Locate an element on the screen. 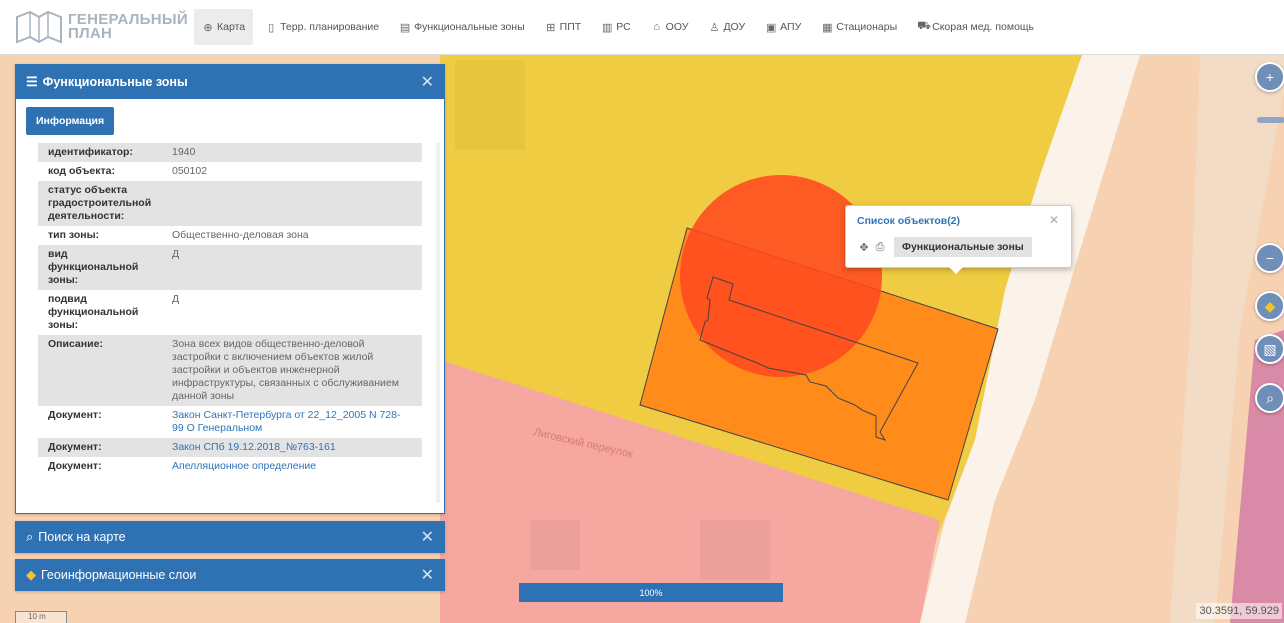 The height and width of the screenshot is (623, 1284). search-button: ⌕ is located at coordinates (1269, 398).